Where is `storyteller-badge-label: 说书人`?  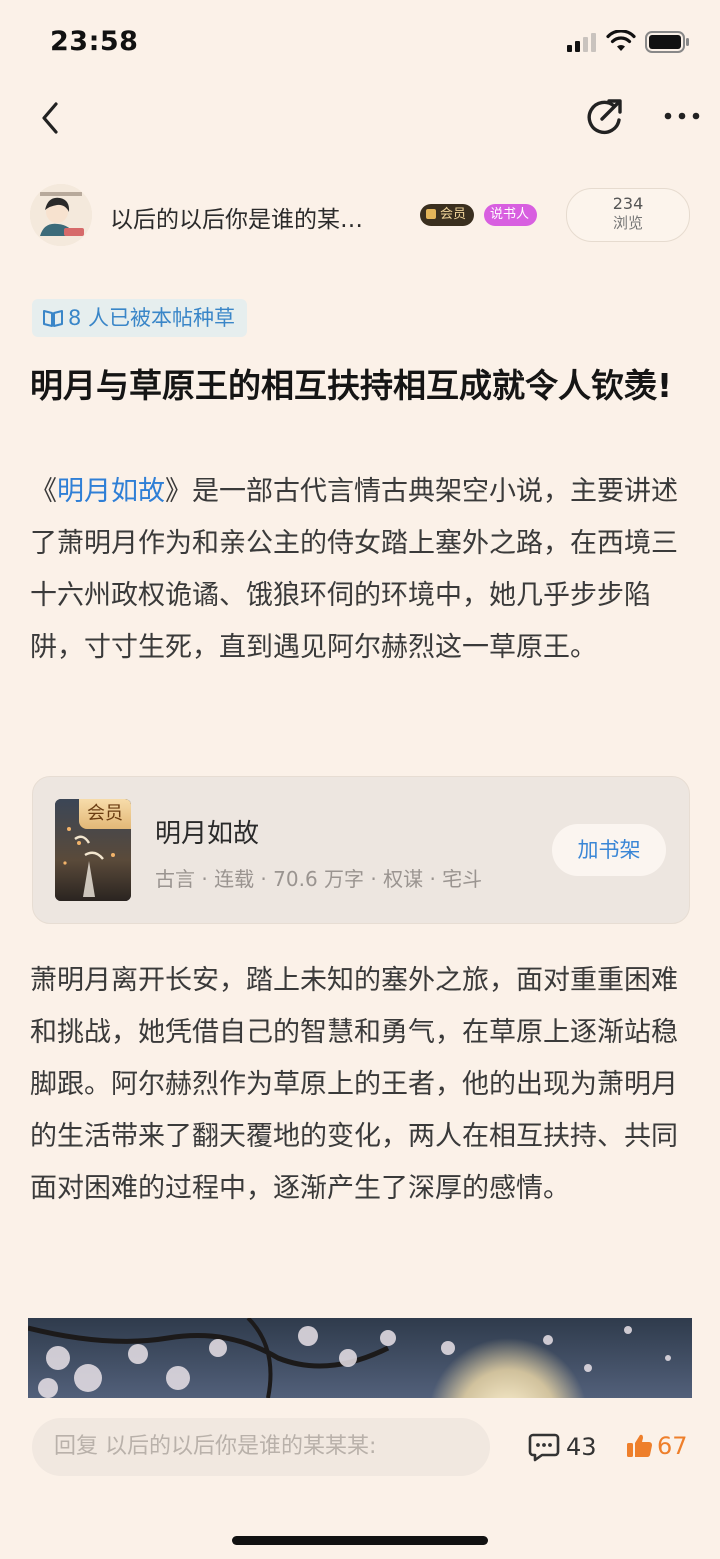
storyteller-badge-label: 说书人 is located at coordinates (510, 214).